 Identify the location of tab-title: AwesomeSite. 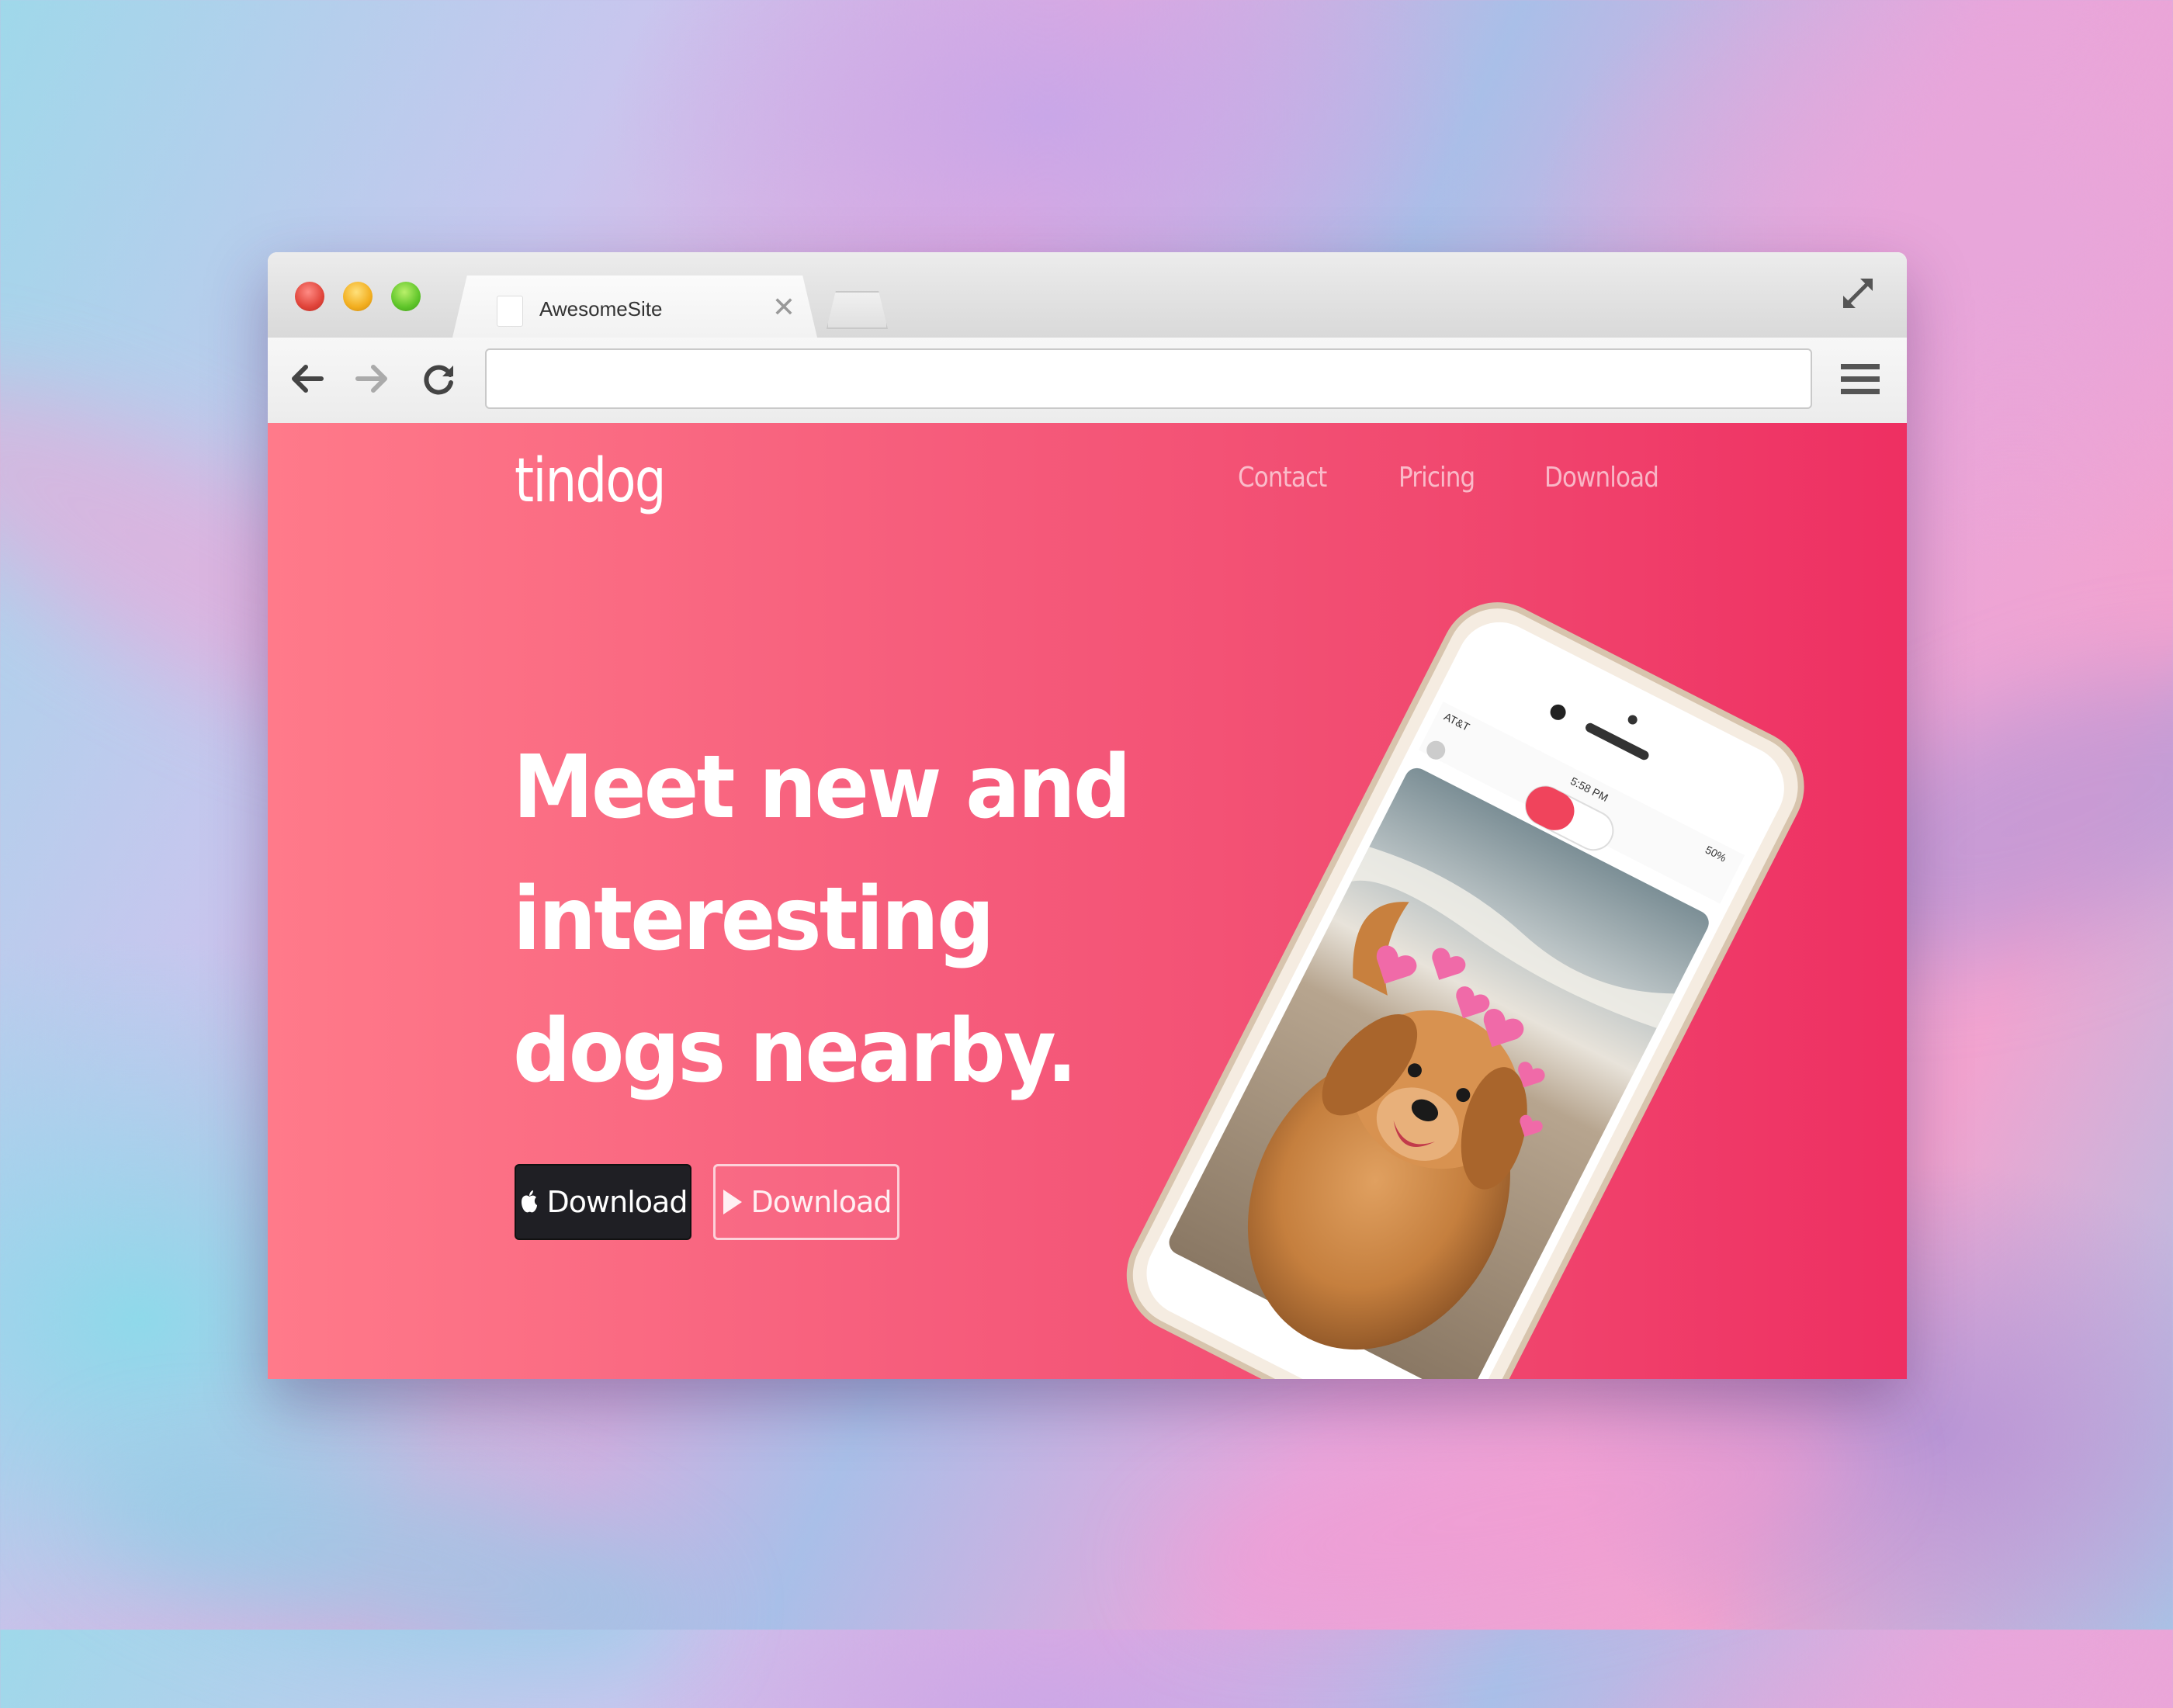
(601, 308).